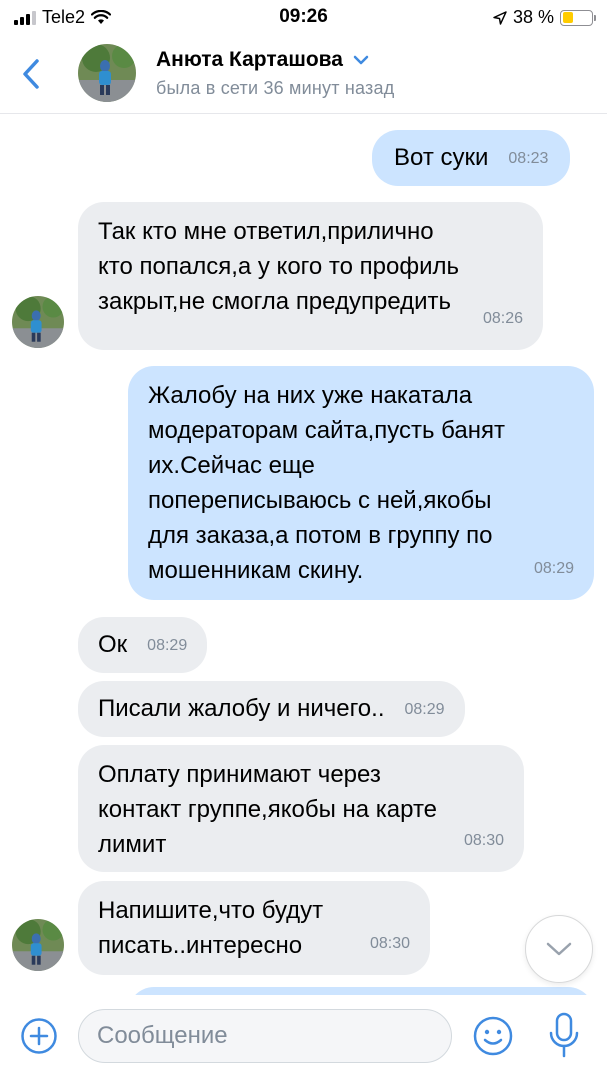 Image resolution: width=607 pixels, height=1080 pixels. I want to click on message-time: 08:26, so click(502, 318).